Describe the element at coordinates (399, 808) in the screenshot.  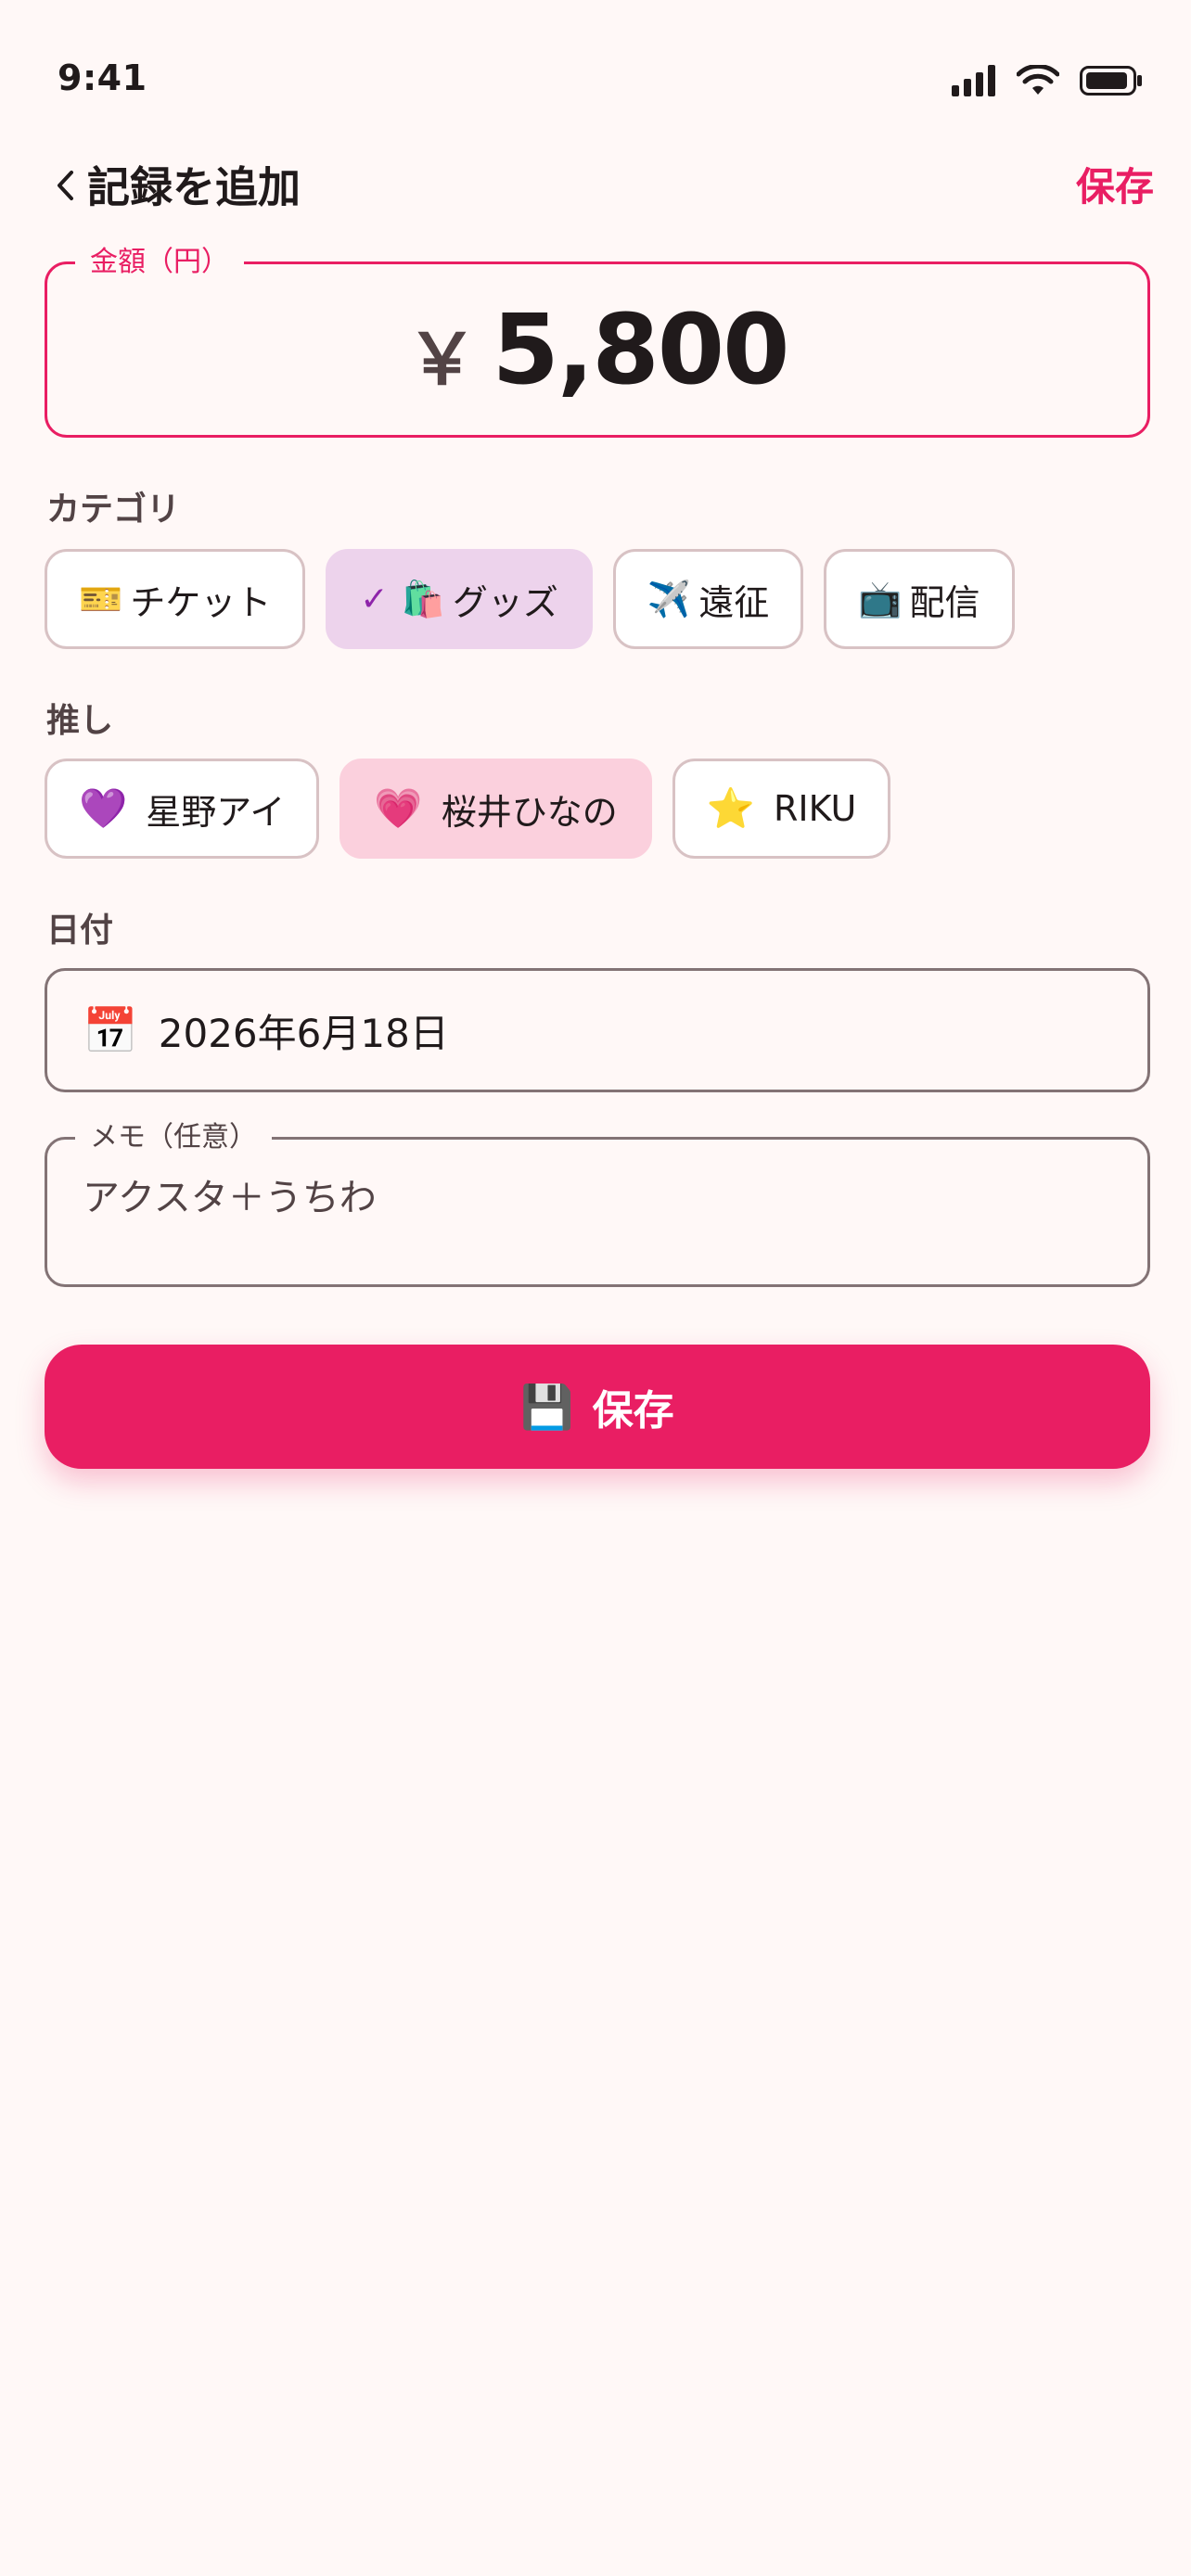
I see `pink-heart-icon: 💗` at that location.